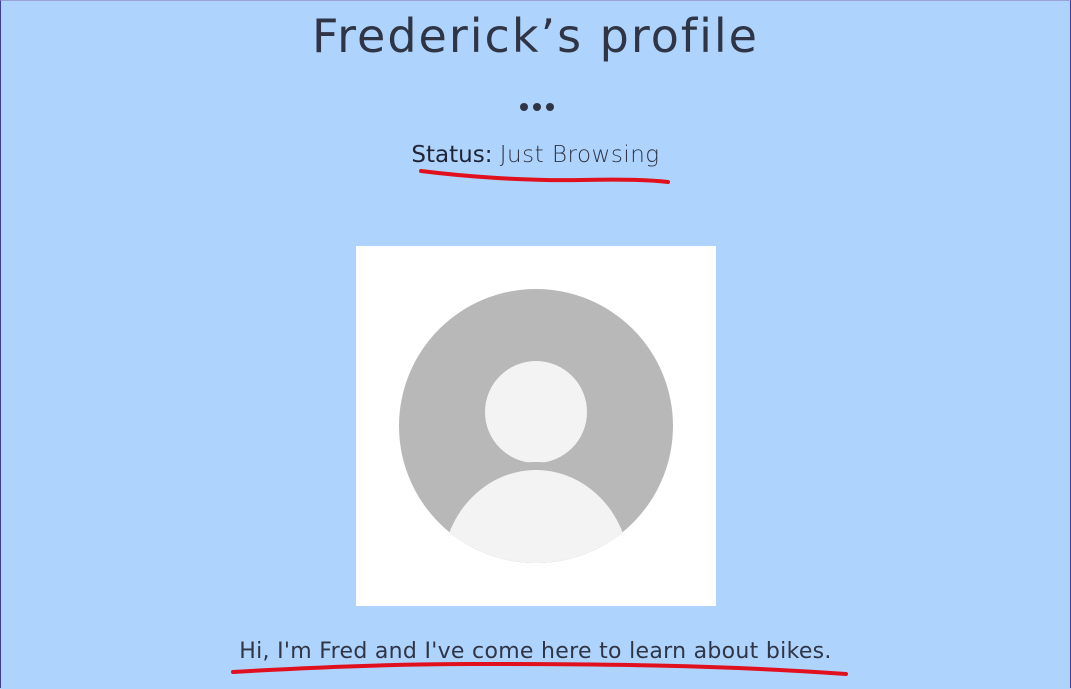  I want to click on status-value: Just Browsing, so click(579, 155).